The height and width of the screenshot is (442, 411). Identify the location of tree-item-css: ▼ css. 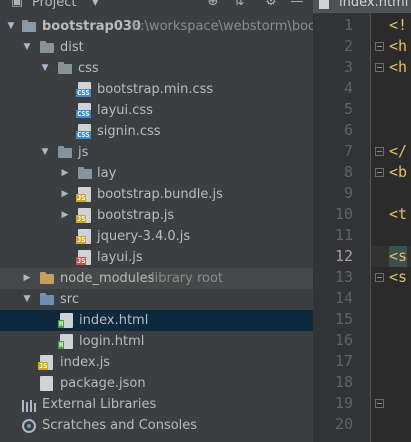
(156, 68).